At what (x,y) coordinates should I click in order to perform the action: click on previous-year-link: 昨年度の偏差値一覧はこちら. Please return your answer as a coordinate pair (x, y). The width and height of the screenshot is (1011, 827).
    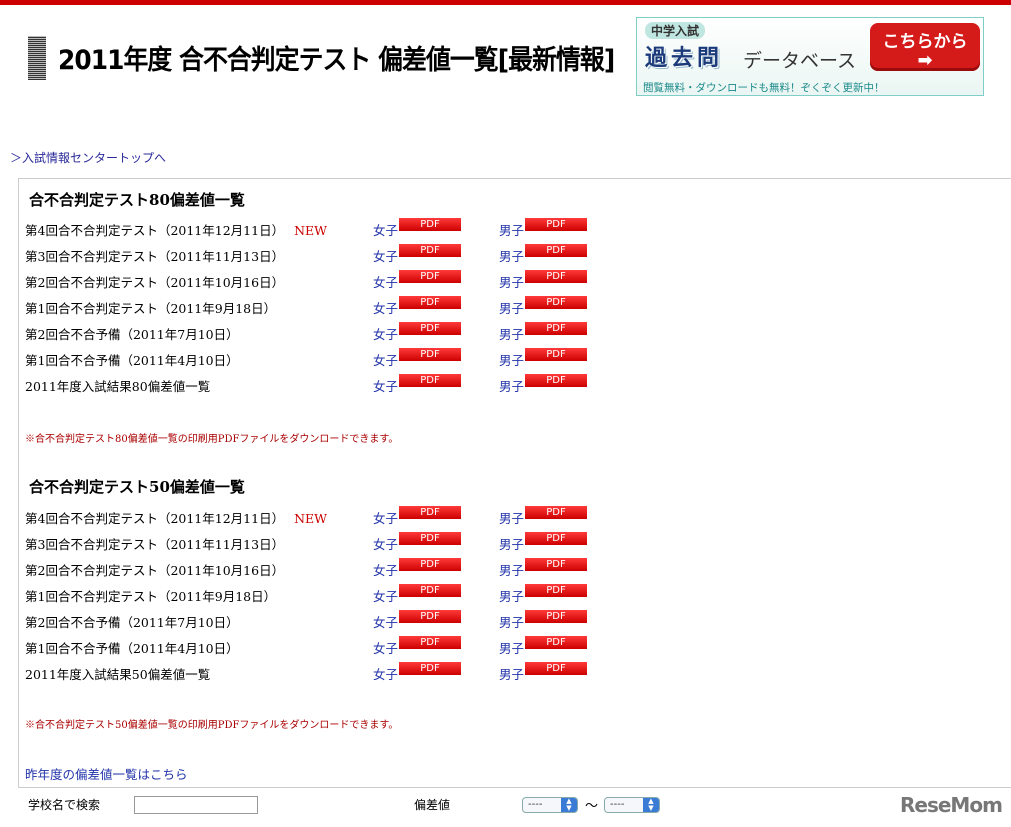
    Looking at the image, I should click on (106, 773).